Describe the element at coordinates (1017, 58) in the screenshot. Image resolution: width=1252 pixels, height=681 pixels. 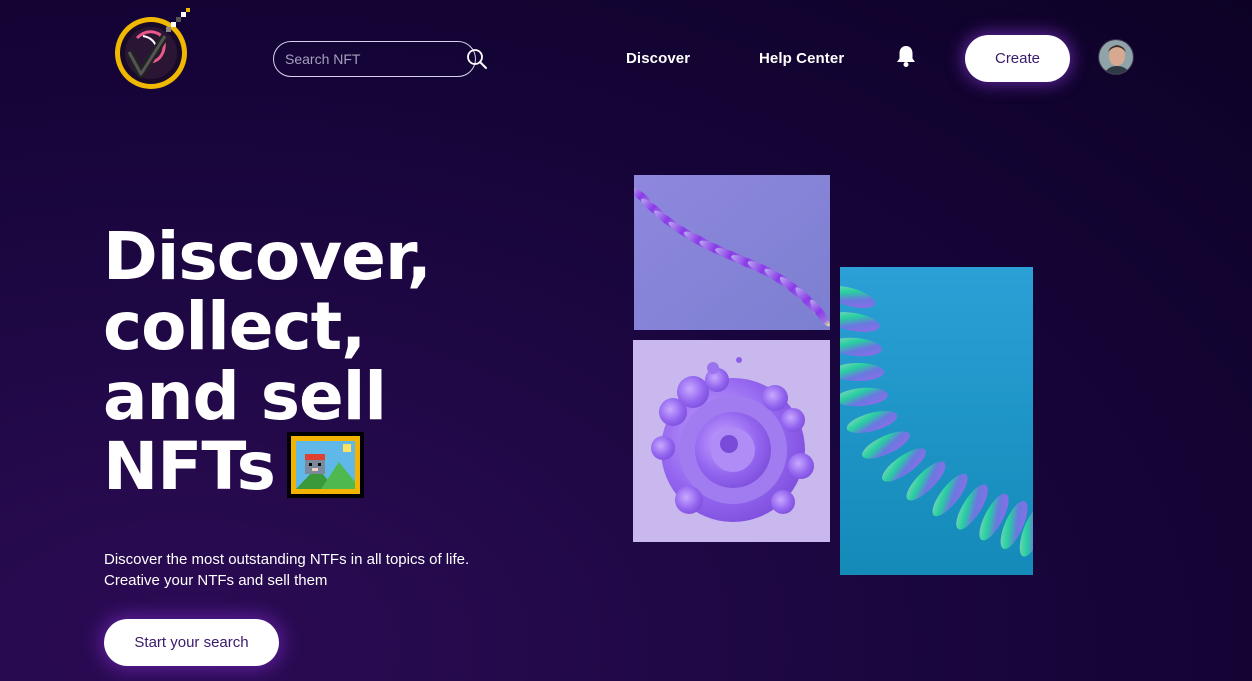
I see `create-button: Create` at that location.